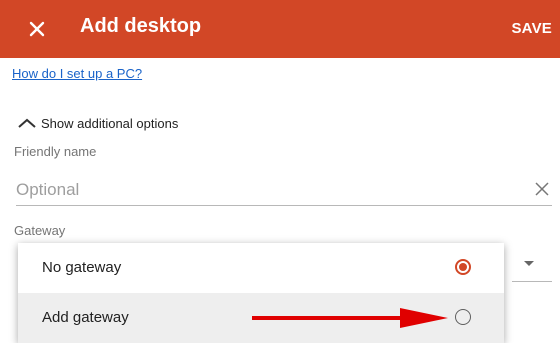 The image size is (560, 343). I want to click on gateway-option-label: Add gateway, so click(85, 317).